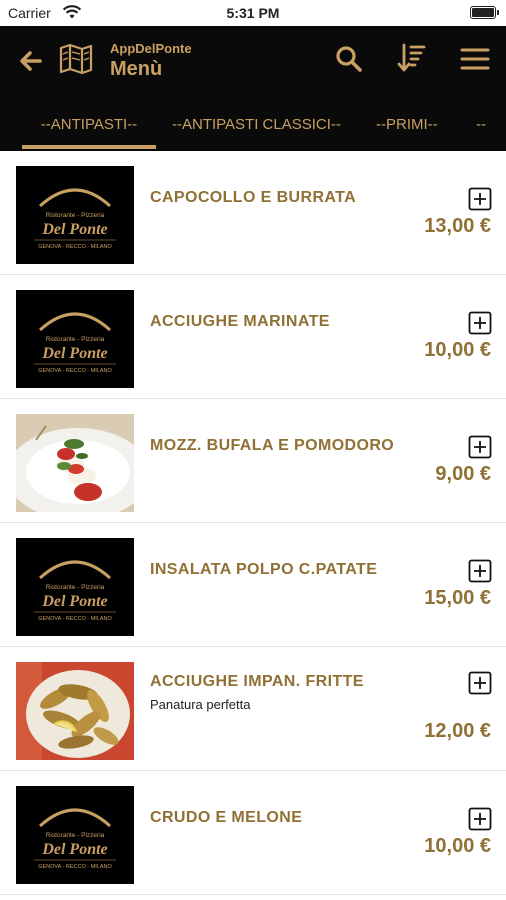 Image resolution: width=506 pixels, height=900 pixels. I want to click on tab-primi: --PRIMI--, so click(407, 124).